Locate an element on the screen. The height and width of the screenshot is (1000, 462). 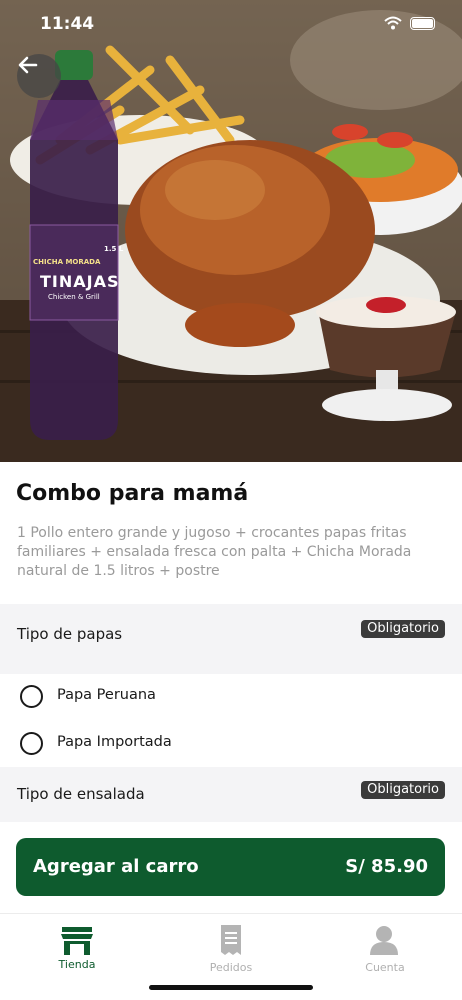
store-icon is located at coordinates (77, 941).